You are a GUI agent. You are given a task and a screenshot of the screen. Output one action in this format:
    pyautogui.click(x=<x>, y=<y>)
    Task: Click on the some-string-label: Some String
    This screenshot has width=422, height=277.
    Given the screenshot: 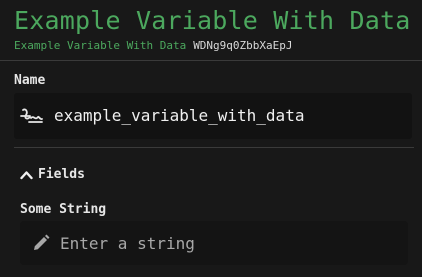 What is the action you would take?
    pyautogui.click(x=63, y=209)
    